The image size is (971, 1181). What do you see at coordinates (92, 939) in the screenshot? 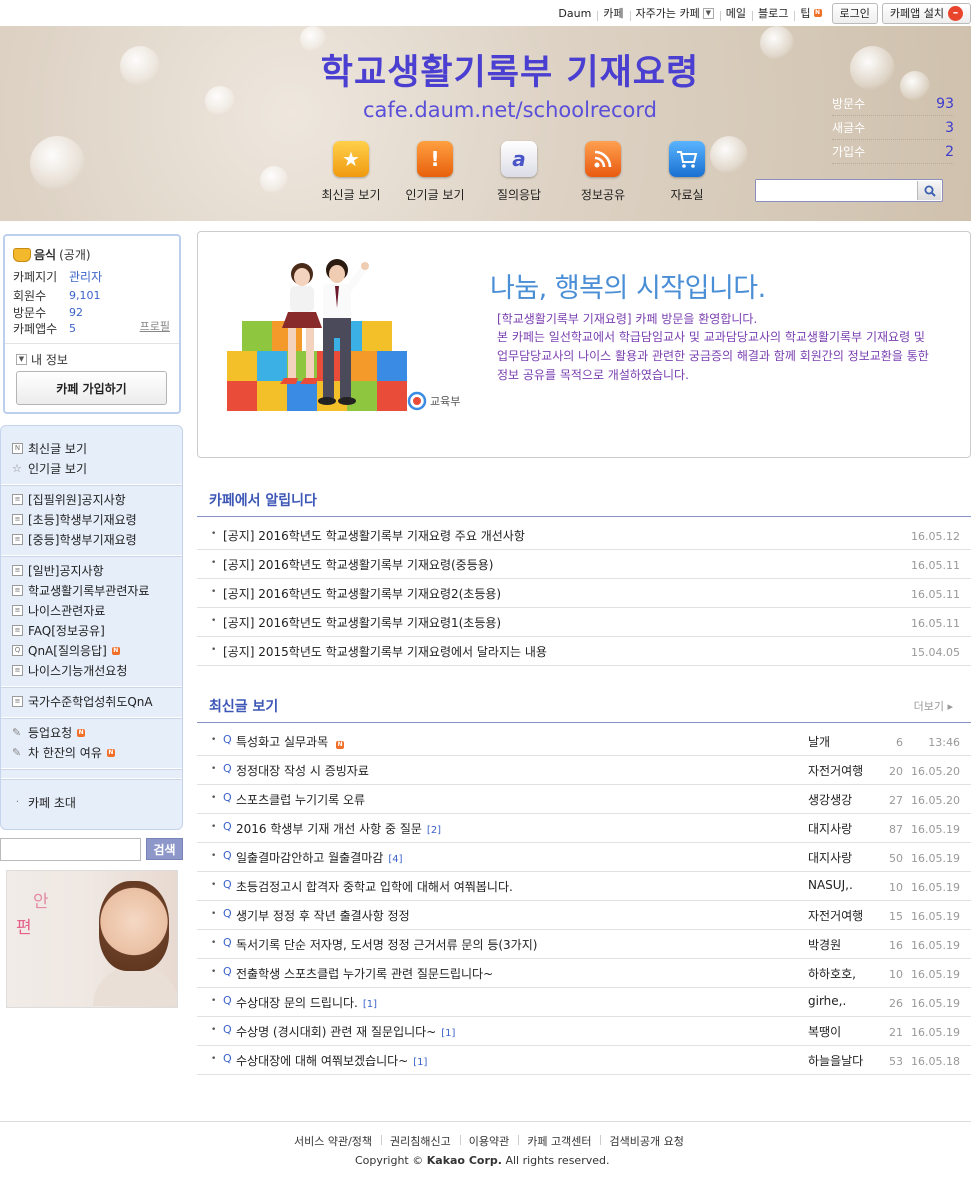
I see `ad-banner: 안 편` at bounding box center [92, 939].